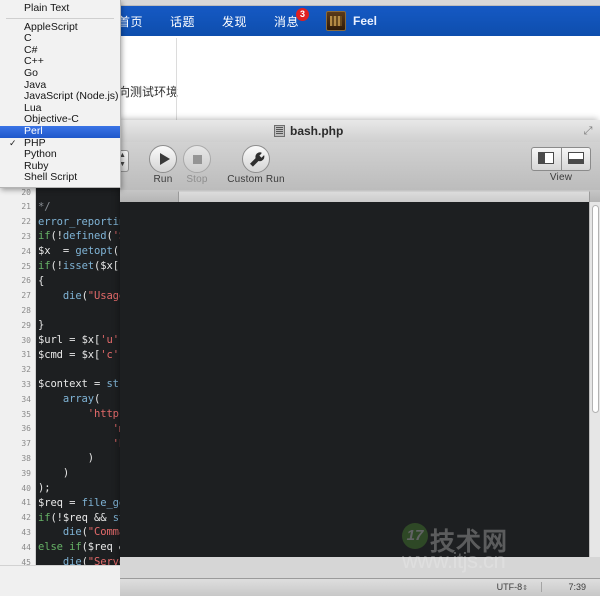 This screenshot has width=600, height=596. What do you see at coordinates (60, 154) in the screenshot?
I see `menu-item-python: Python` at bounding box center [60, 154].